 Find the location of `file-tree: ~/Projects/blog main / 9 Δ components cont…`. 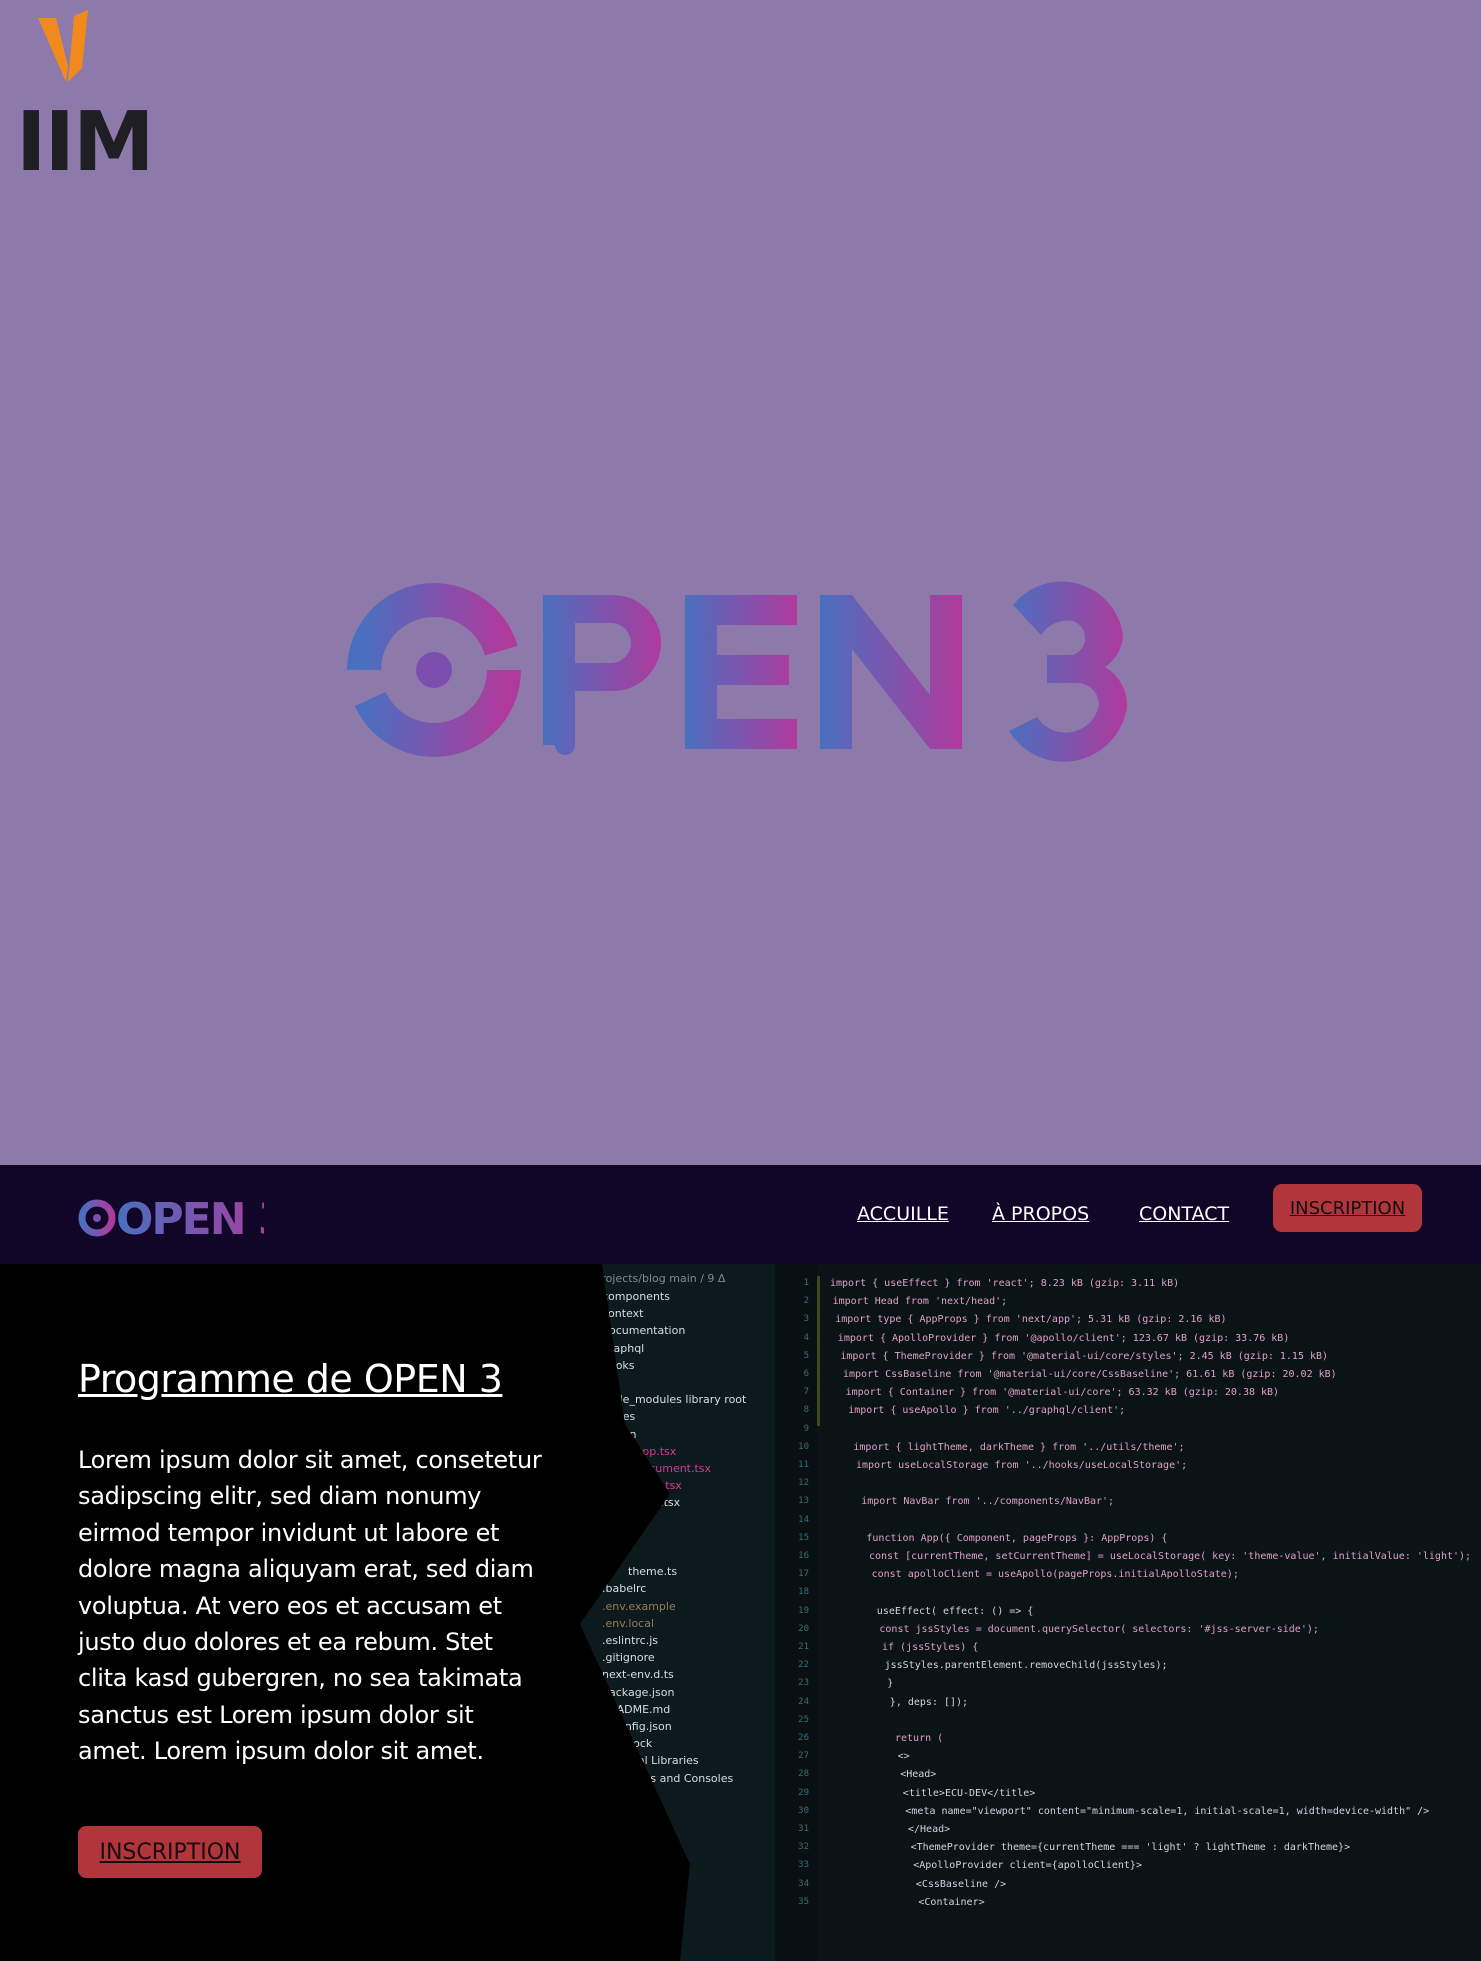

file-tree: ~/Projects/blog main / 9 Δ components cont… is located at coordinates (677, 1612).